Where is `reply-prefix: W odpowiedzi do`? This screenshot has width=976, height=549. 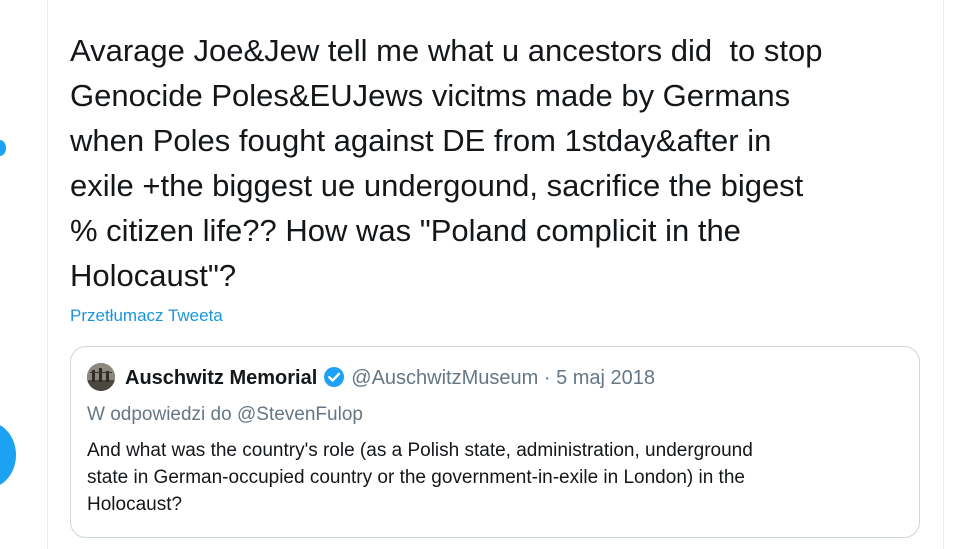
reply-prefix: W odpowiedzi do is located at coordinates (159, 414).